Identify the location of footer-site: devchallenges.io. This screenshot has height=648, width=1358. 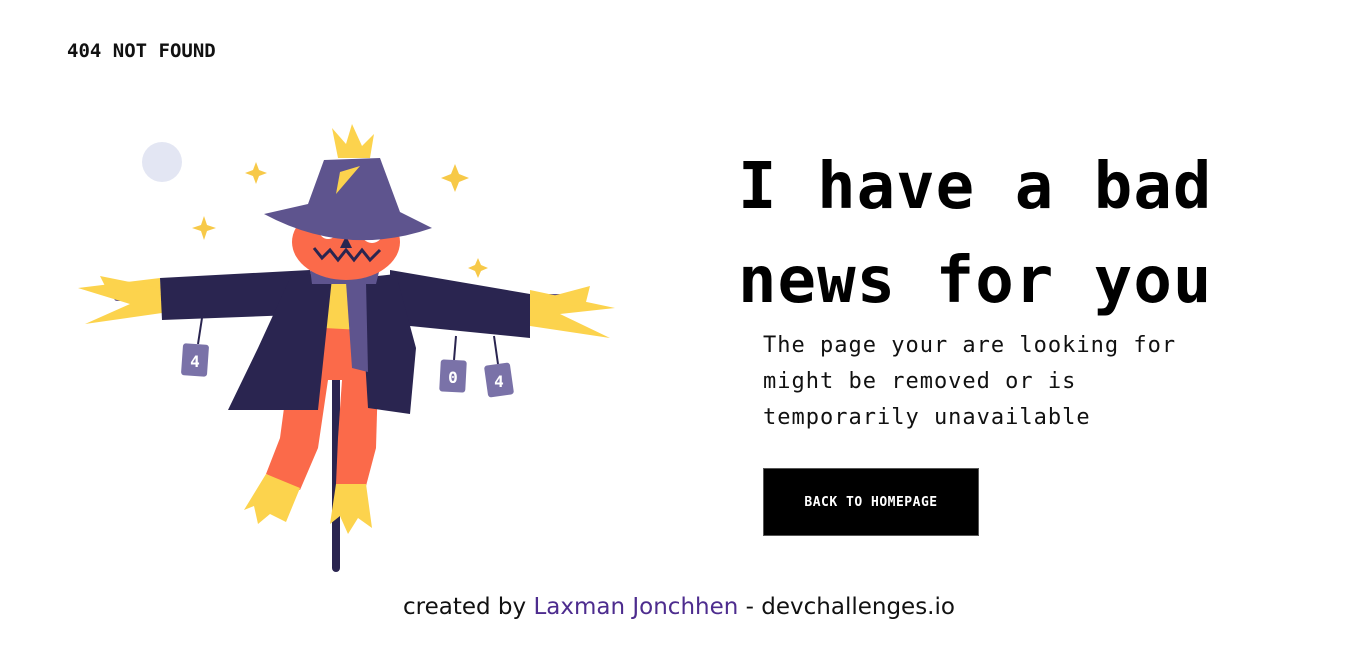
(858, 607).